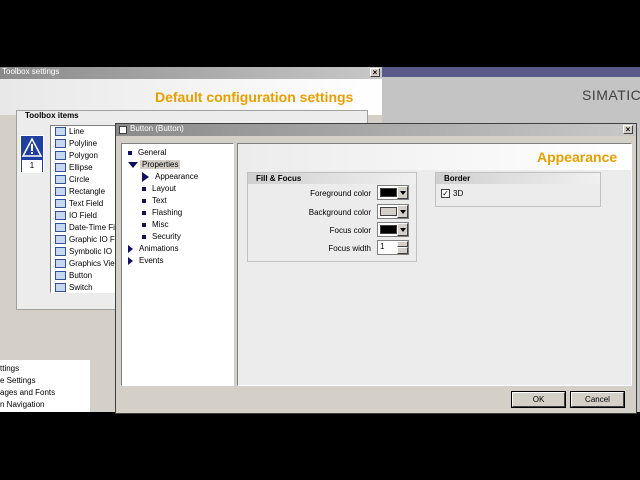 The height and width of the screenshot is (480, 640). Describe the element at coordinates (83, 215) in the screenshot. I see `toolbox-item-label: IO Field` at that location.